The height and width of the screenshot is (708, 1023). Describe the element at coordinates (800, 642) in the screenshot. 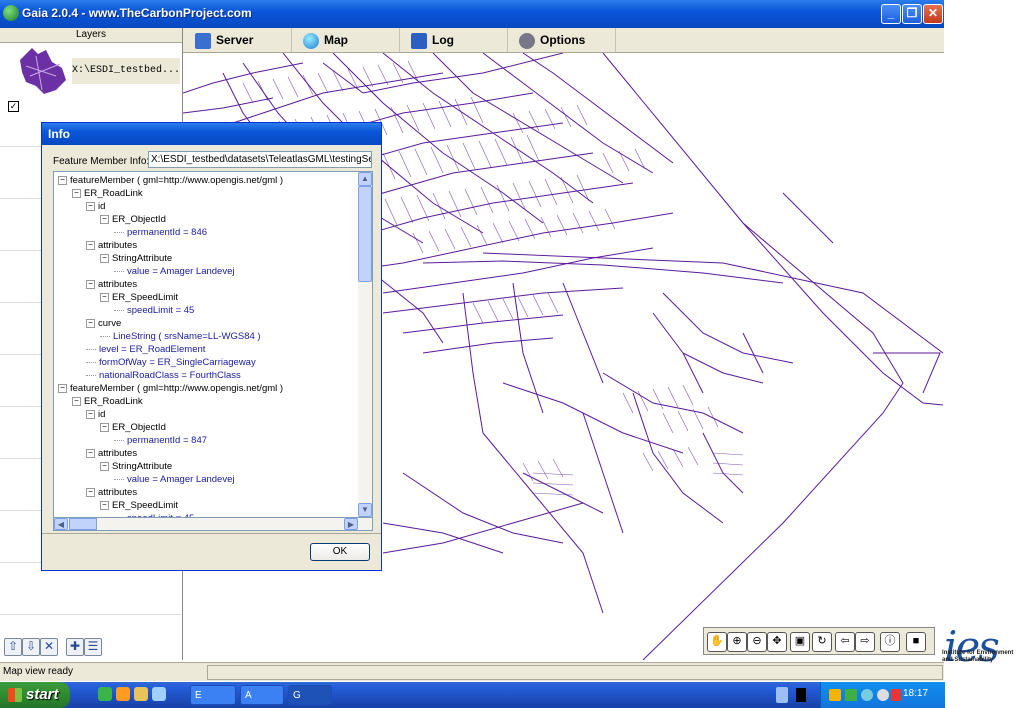

I see `zoom-extent-icon: ▣` at that location.